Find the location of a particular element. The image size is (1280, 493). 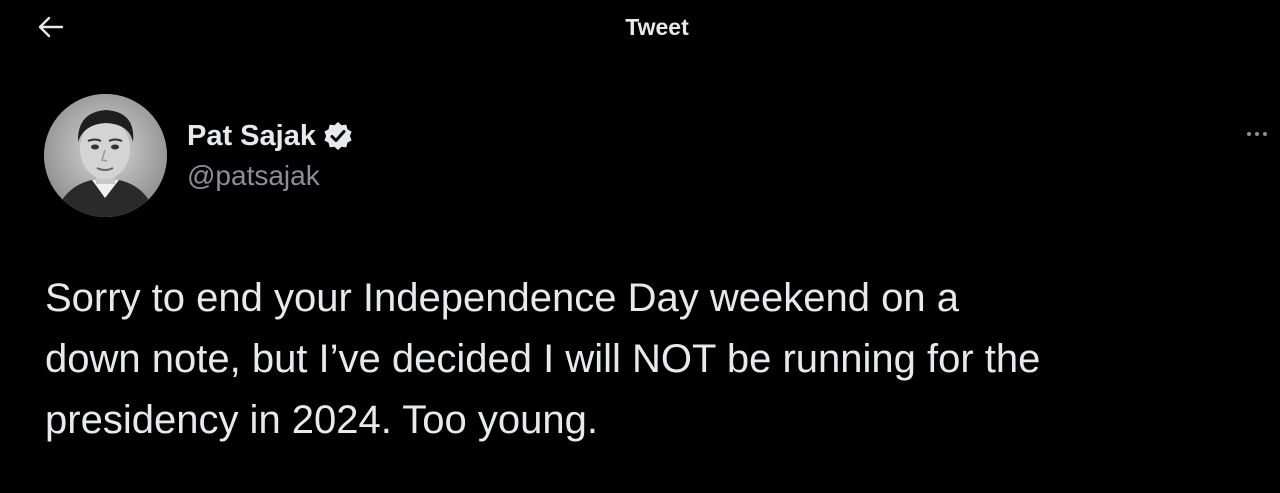

author-display-name: Pat Sajak is located at coordinates (251, 136).